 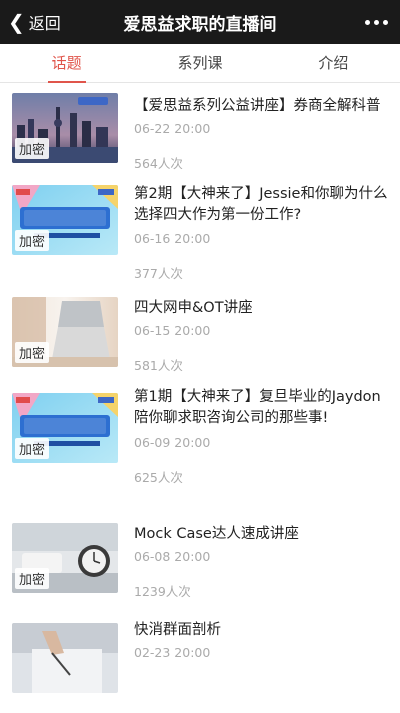 What do you see at coordinates (172, 442) in the screenshot?
I see `item-date: 06-09 20:00` at bounding box center [172, 442].